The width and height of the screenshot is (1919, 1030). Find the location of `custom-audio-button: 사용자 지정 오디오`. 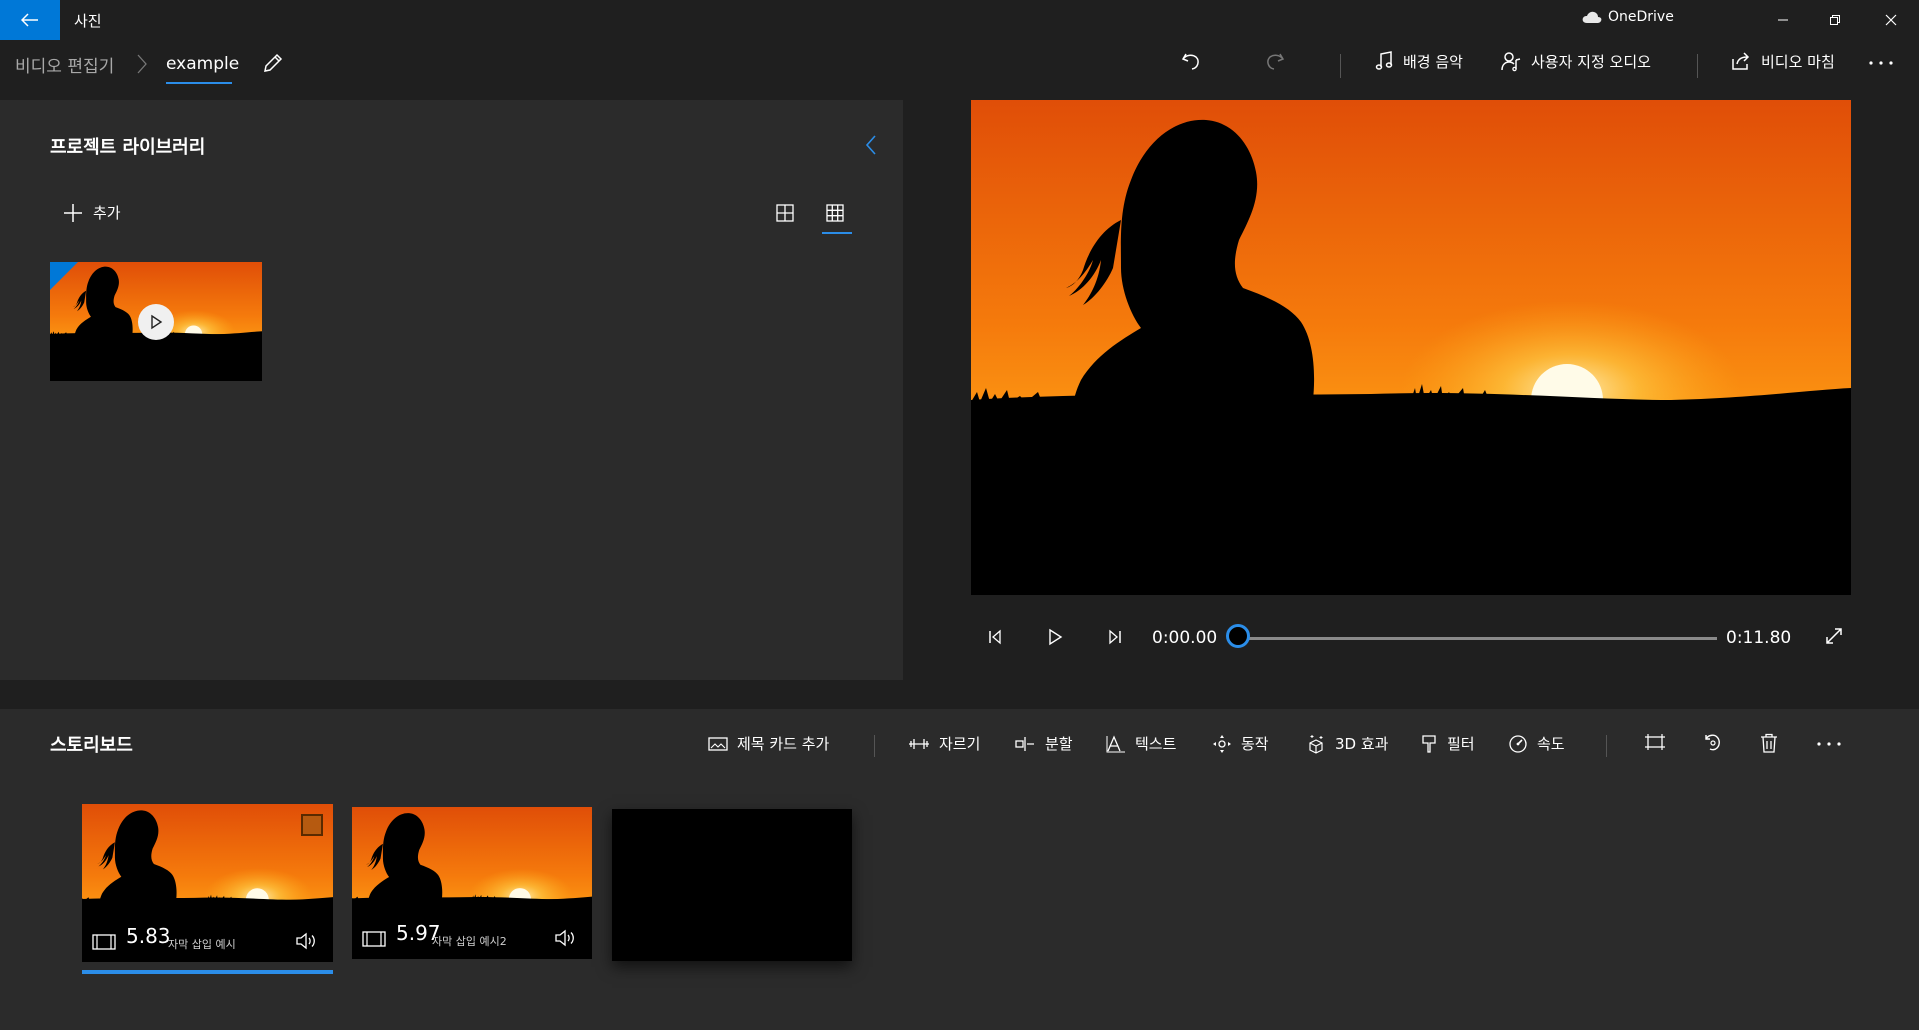

custom-audio-button: 사용자 지정 오디오 is located at coordinates (1575, 61).